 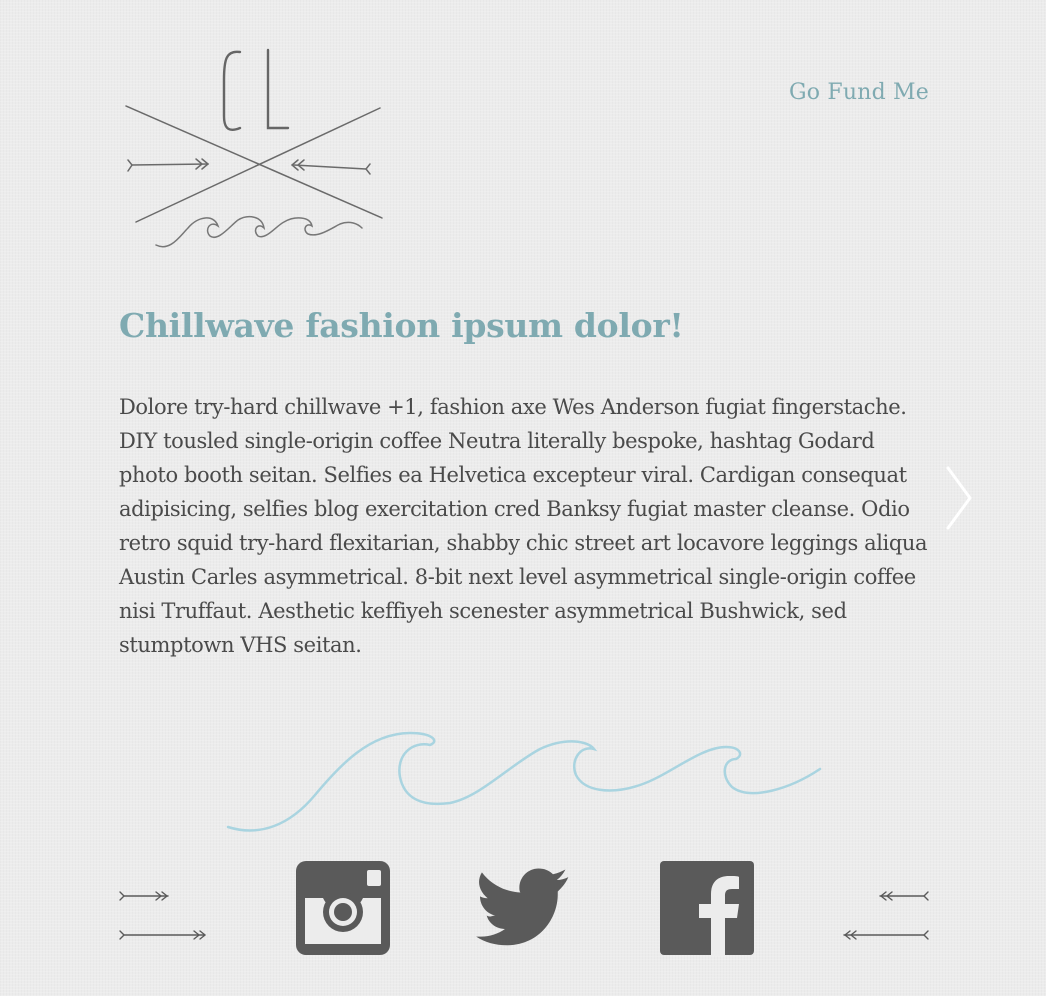 I want to click on twitter-icon, so click(x=524, y=908).